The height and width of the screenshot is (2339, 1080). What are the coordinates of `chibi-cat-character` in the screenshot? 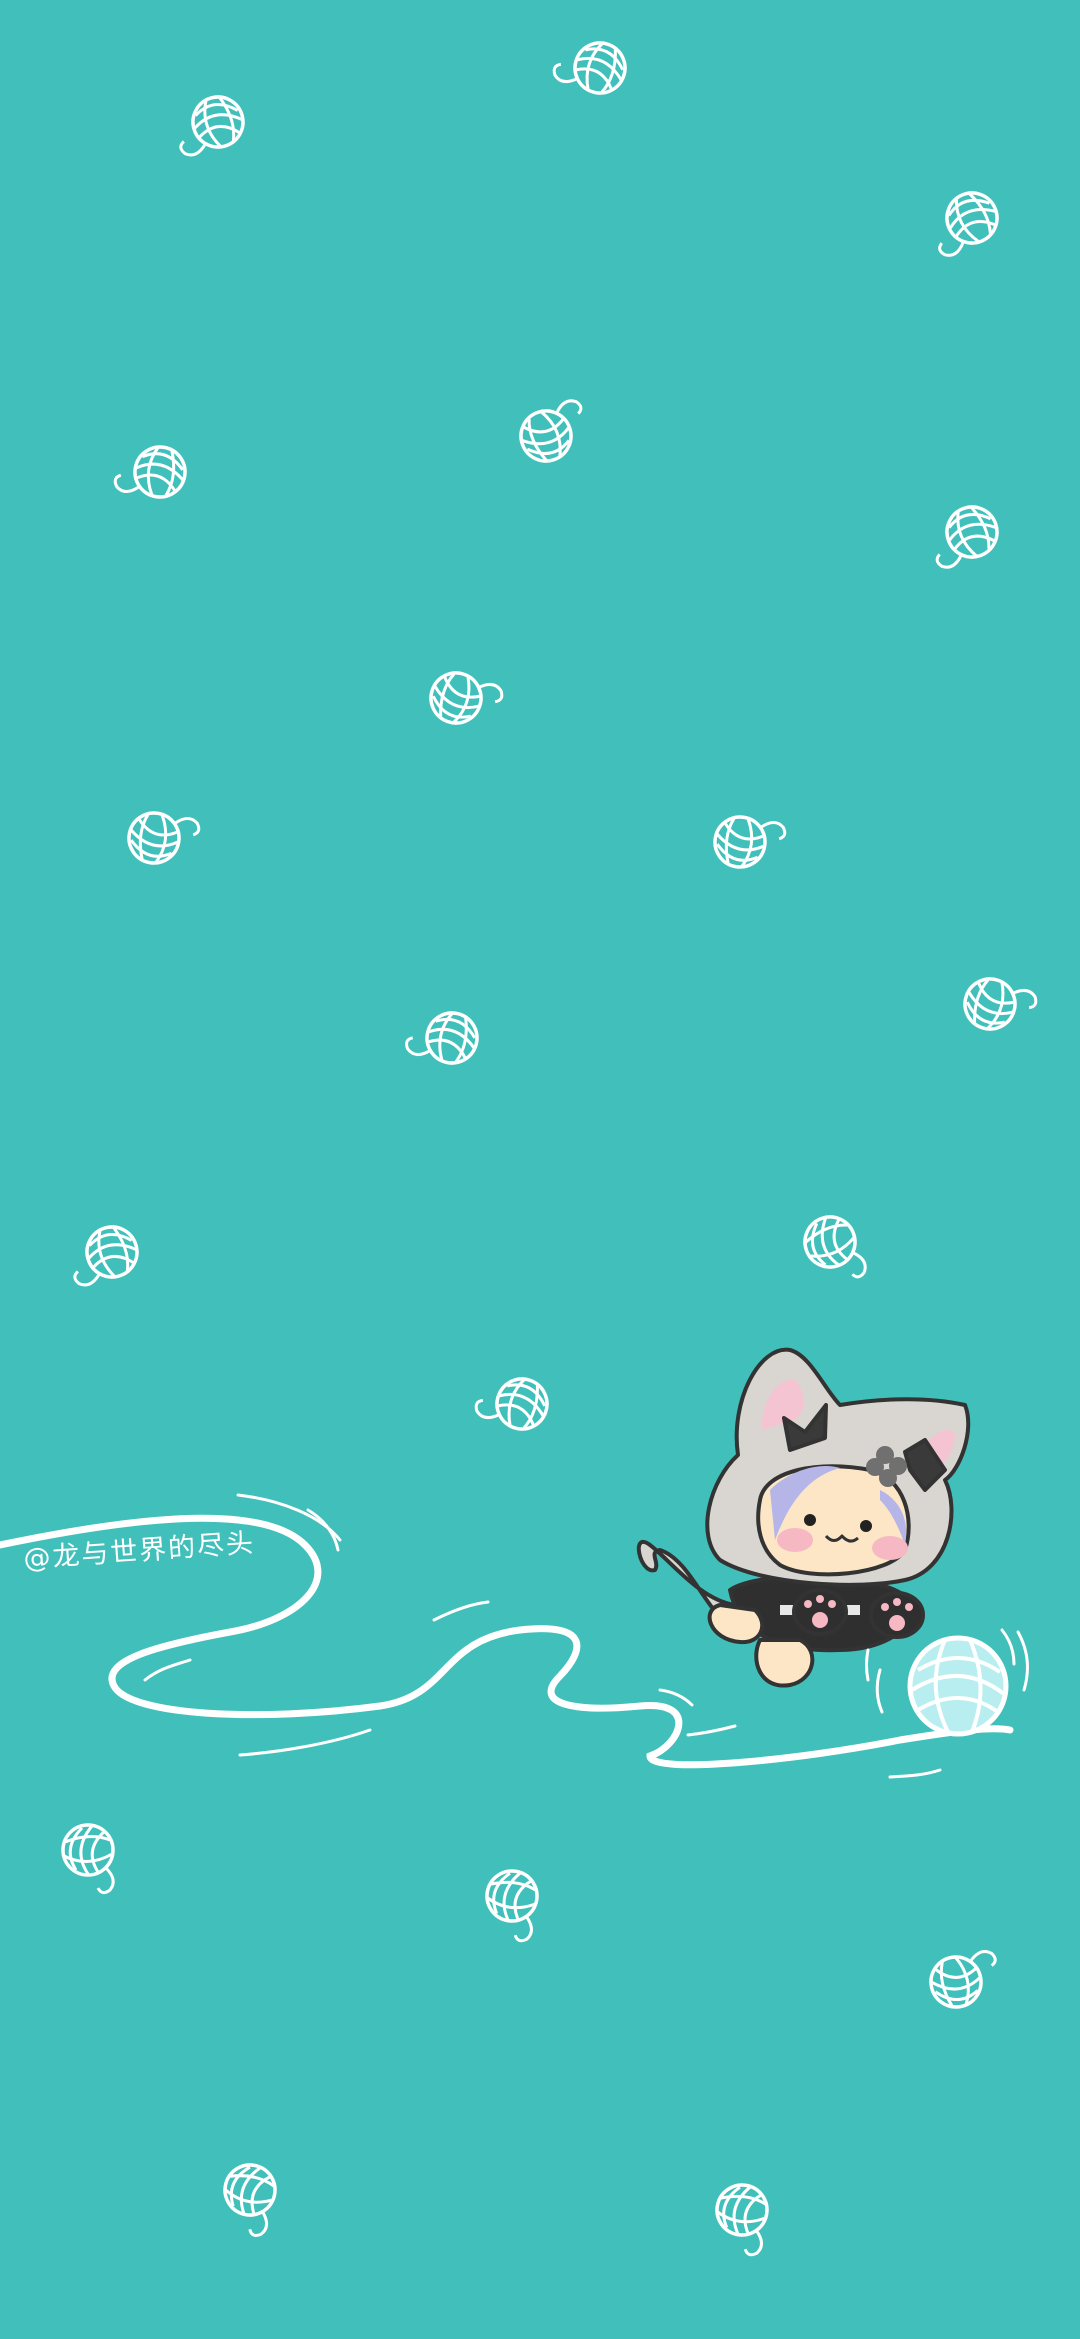 It's located at (803, 1517).